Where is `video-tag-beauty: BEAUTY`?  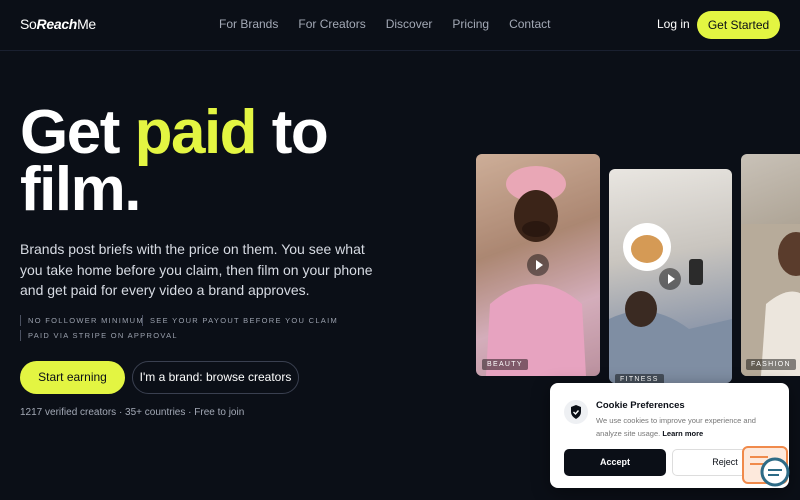 video-tag-beauty: BEAUTY is located at coordinates (505, 364).